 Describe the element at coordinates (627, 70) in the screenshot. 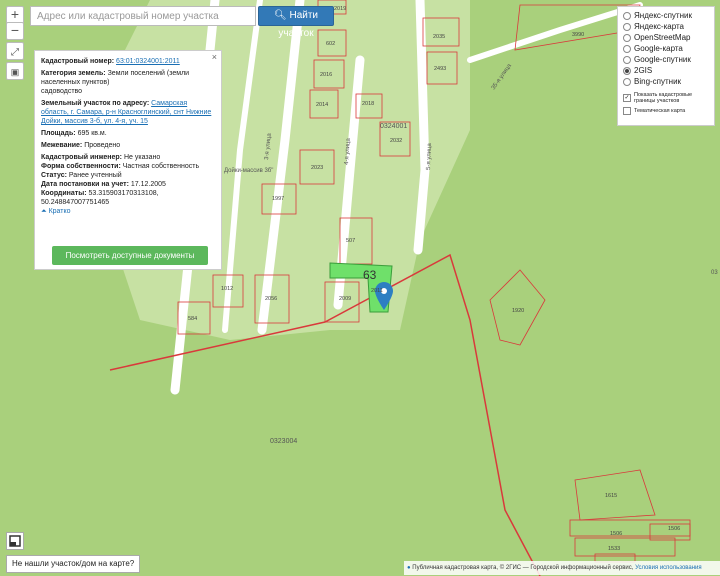

I see `radio-selected-icon` at that location.